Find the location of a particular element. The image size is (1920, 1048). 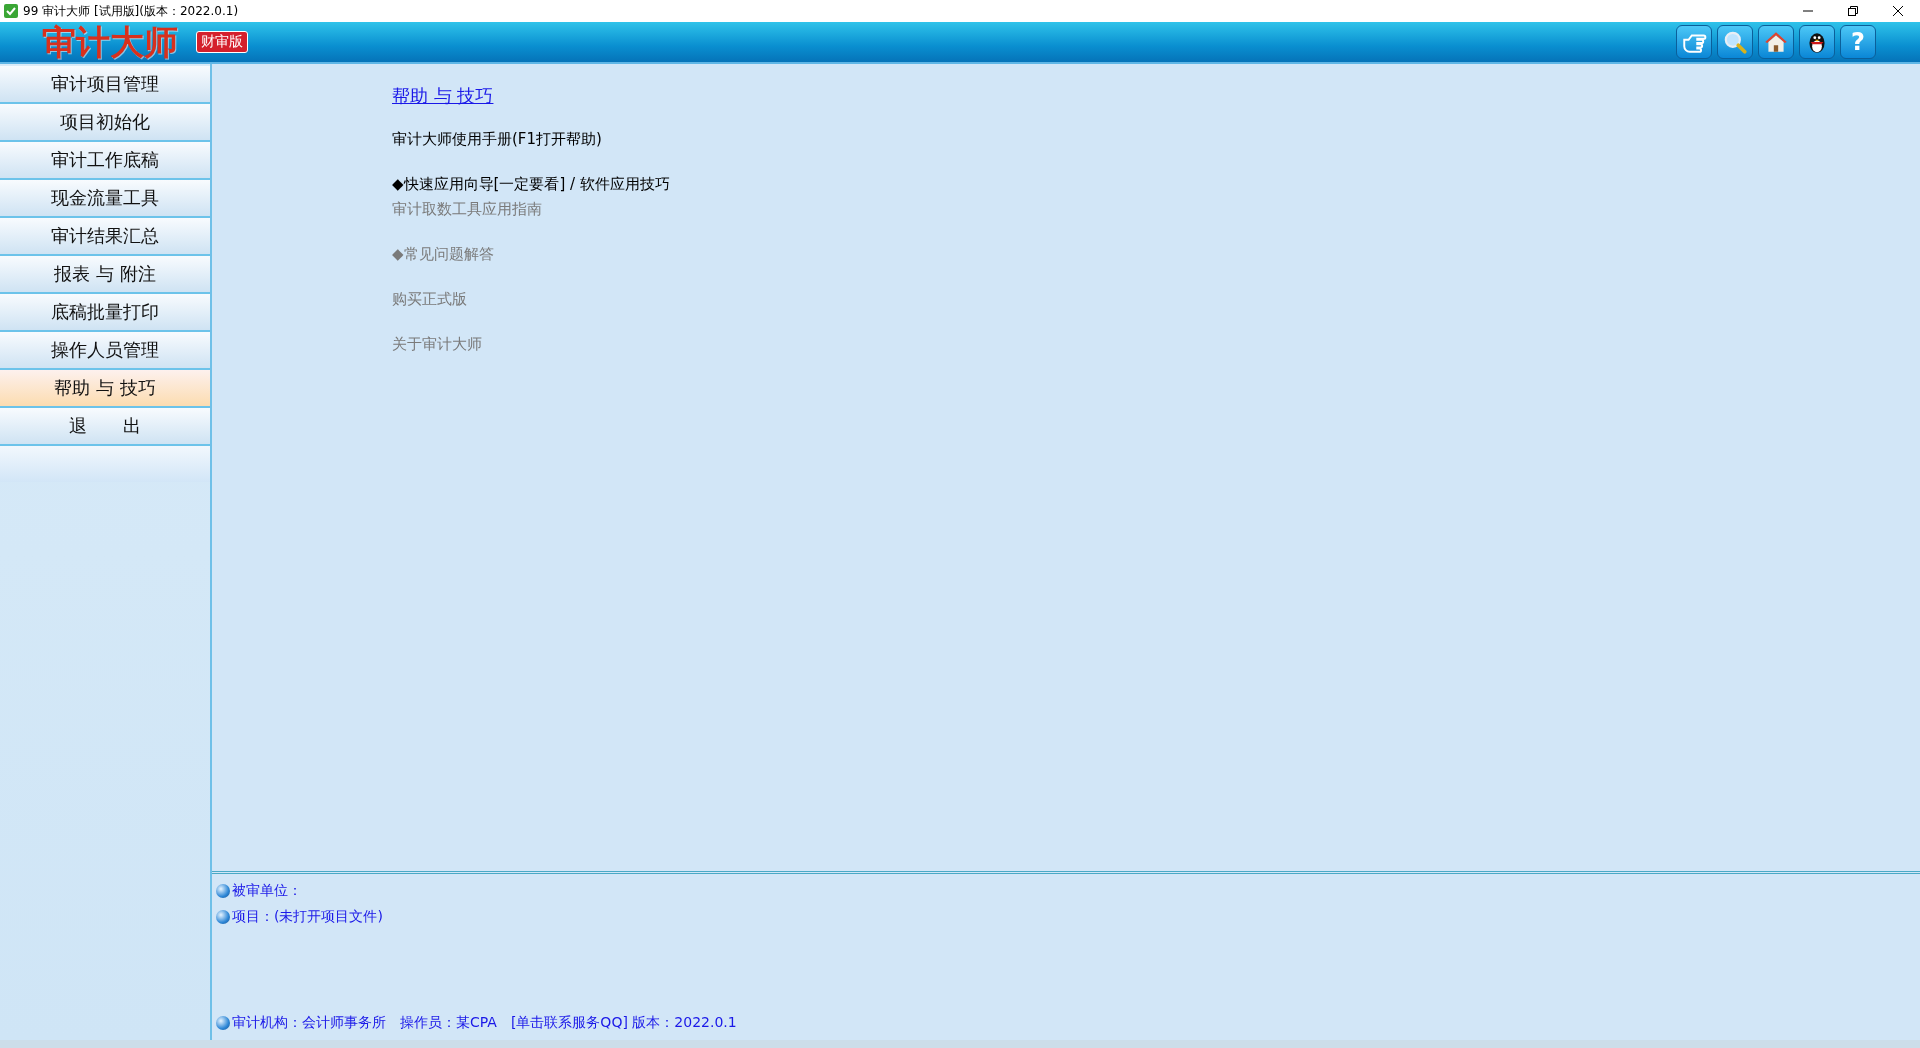

chat-button is located at coordinates (1817, 42).